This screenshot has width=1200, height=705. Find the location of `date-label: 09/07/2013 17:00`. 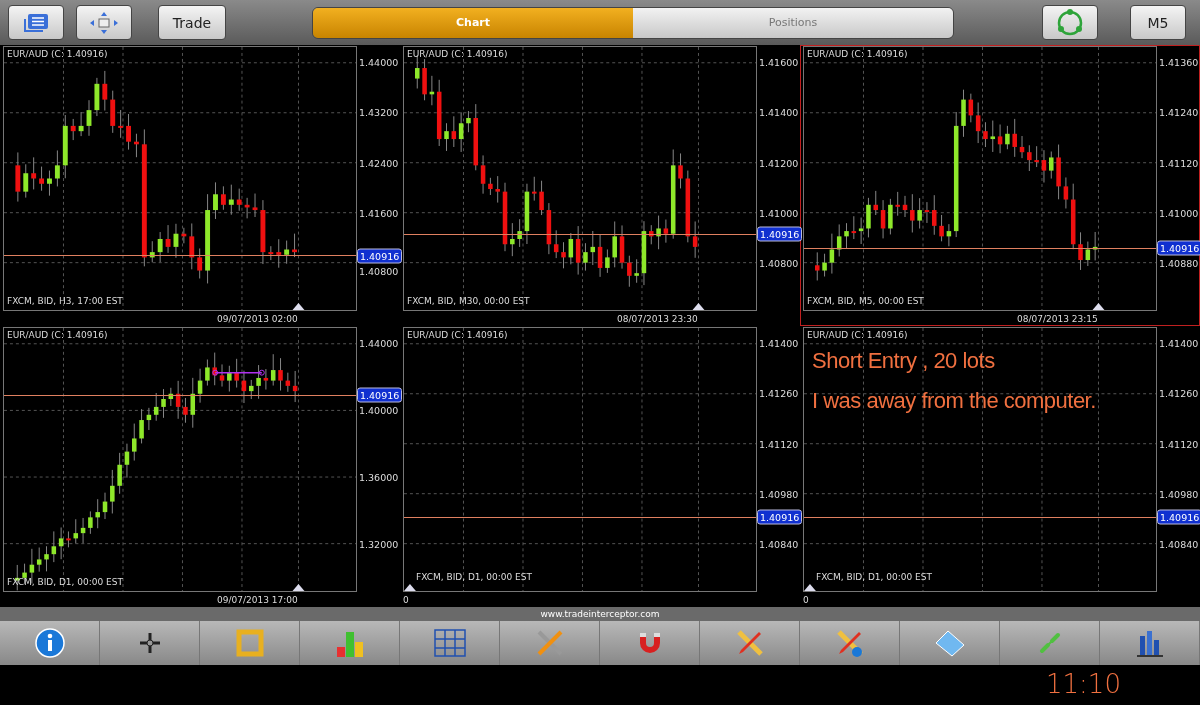

date-label: 09/07/2013 17:00 is located at coordinates (257, 600).